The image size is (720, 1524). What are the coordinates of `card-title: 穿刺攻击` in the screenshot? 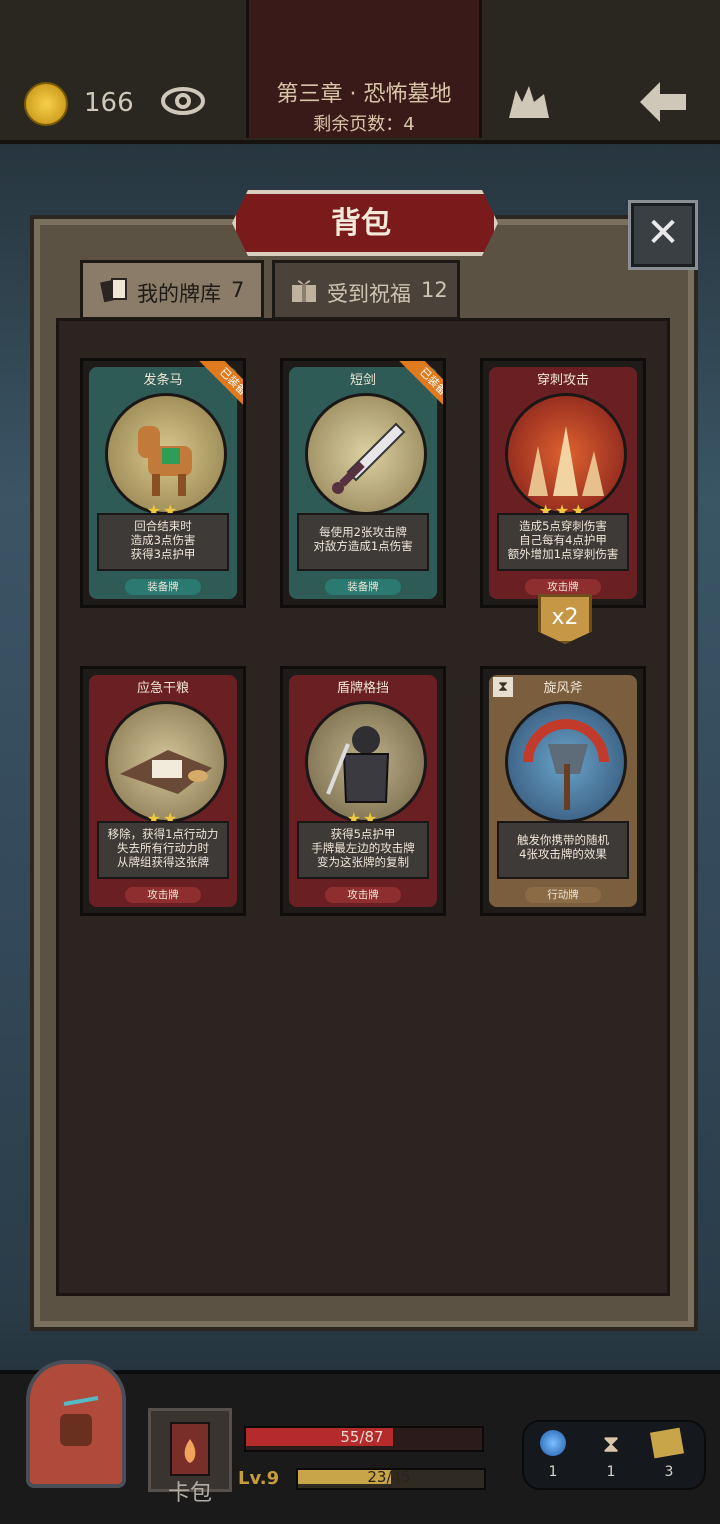 It's located at (562, 380).